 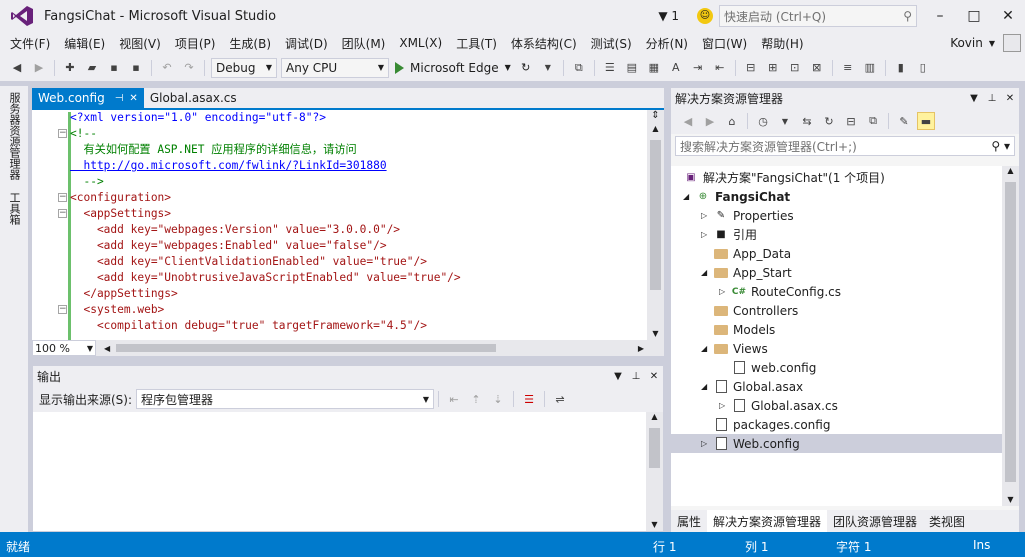 I want to click on output-source-select: 程序包管理器 ▼, so click(x=285, y=399).